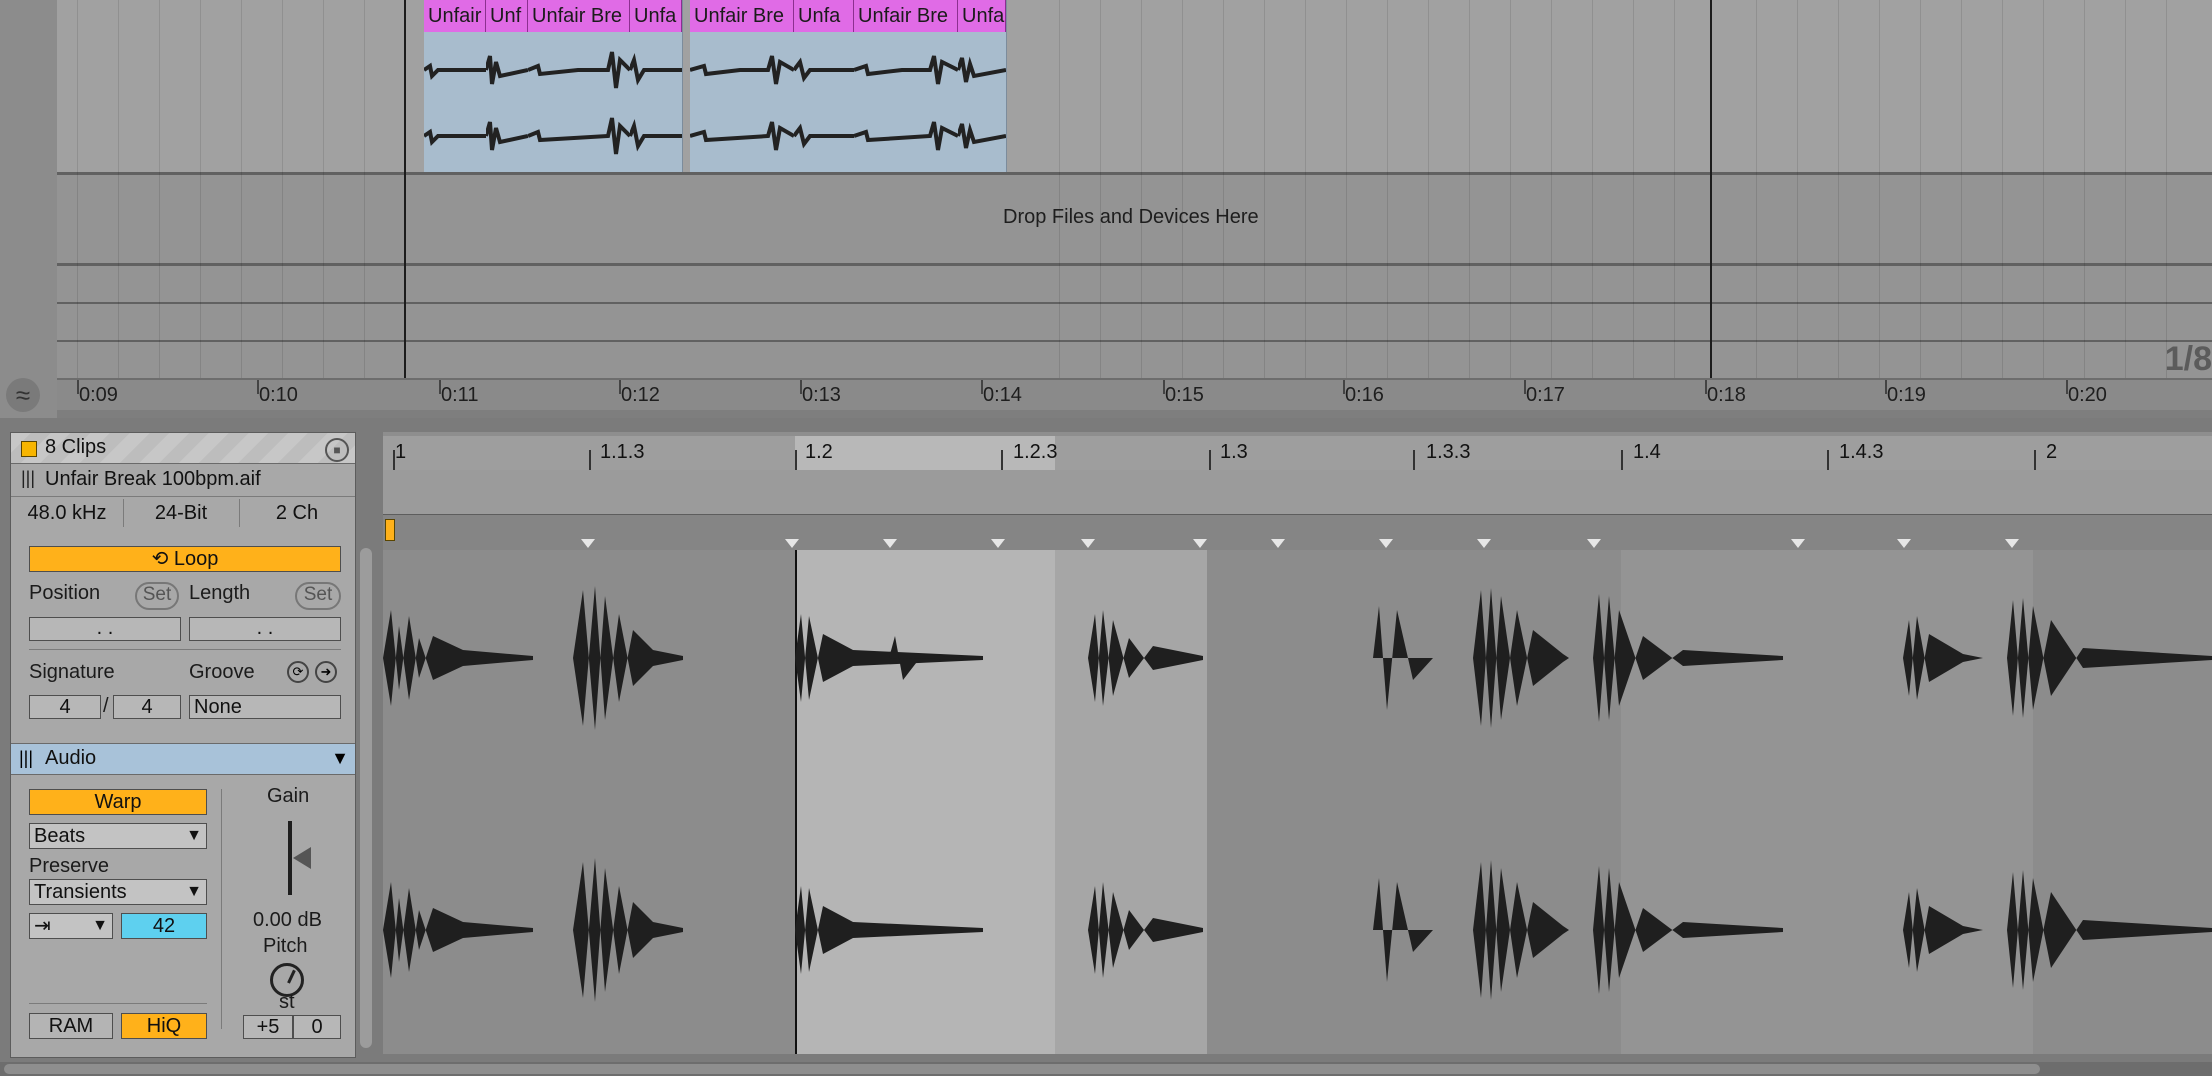  I want to click on ruler-tick: 1.2, so click(819, 452).